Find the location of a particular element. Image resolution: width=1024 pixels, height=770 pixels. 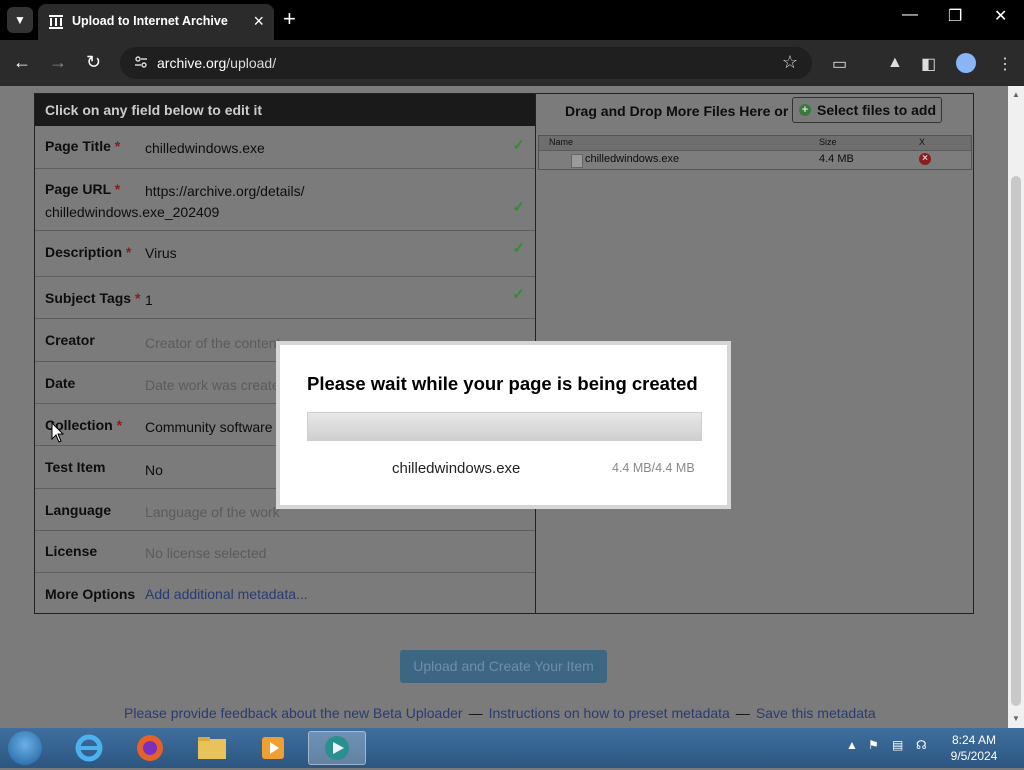

field-value: chilledwindows.exe is located at coordinates (205, 148).